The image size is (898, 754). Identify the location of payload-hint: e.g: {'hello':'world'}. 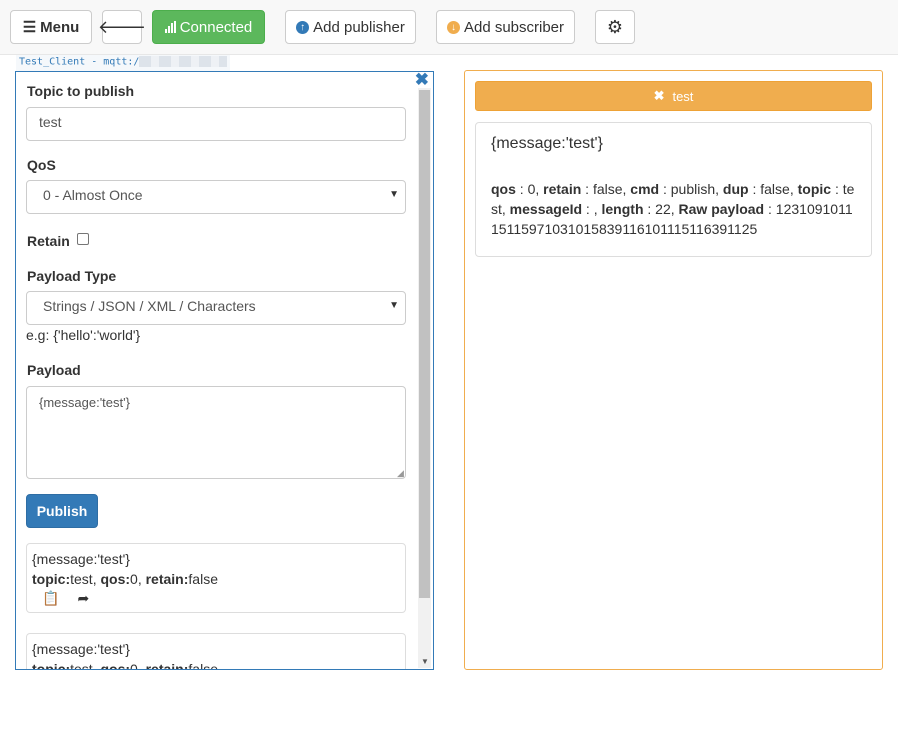
(83, 335).